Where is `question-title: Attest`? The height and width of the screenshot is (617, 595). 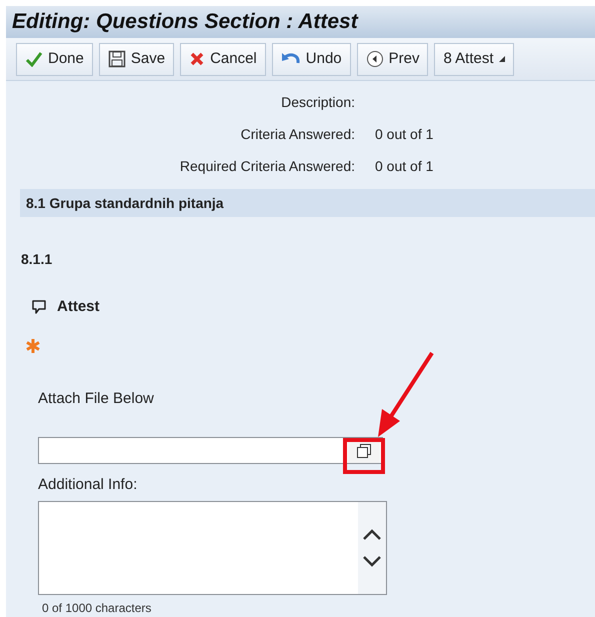
question-title: Attest is located at coordinates (78, 306).